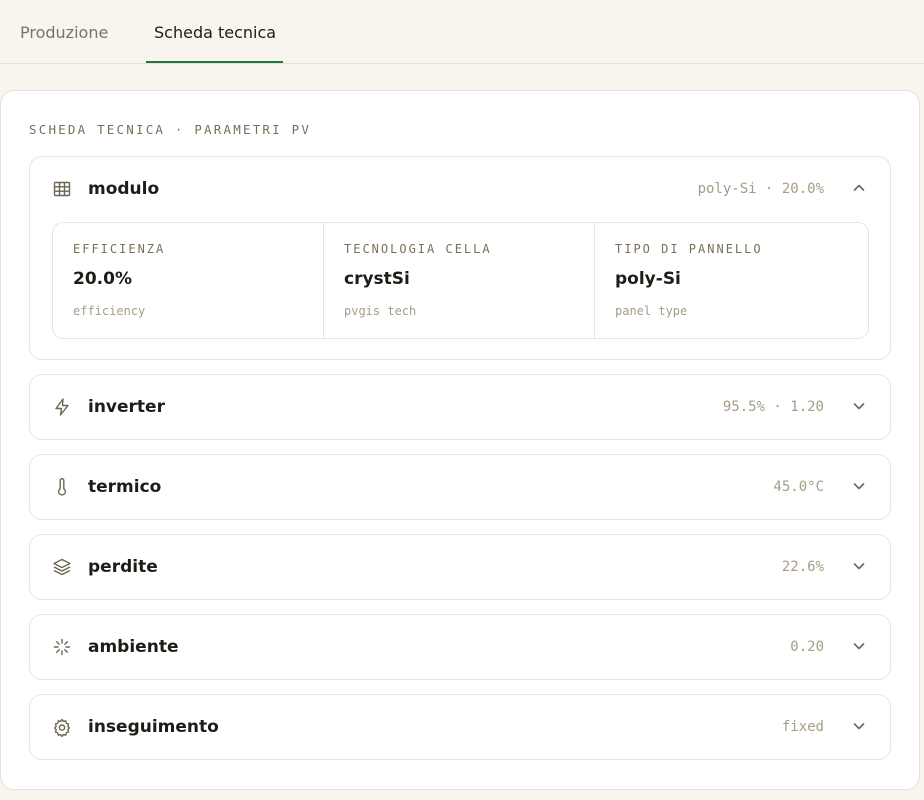 This screenshot has height=800, width=924. Describe the element at coordinates (64, 32) in the screenshot. I see `tab-produzione: Produzione` at that location.